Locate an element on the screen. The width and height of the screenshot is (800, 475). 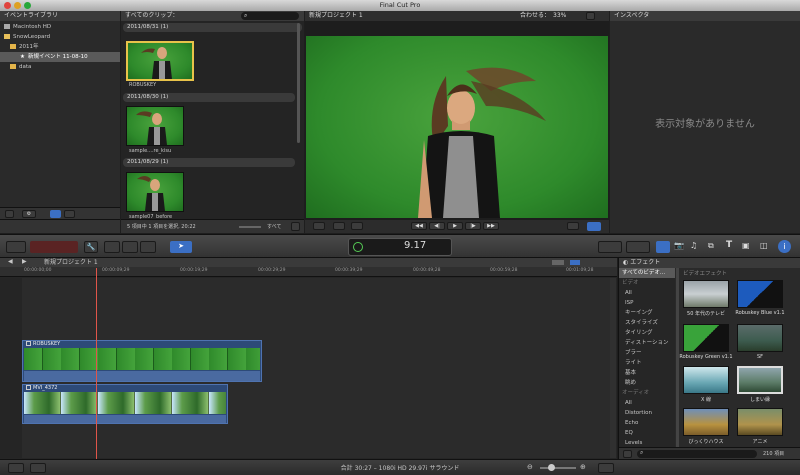
filmstrip-view-button is located at coordinates (55, 214).